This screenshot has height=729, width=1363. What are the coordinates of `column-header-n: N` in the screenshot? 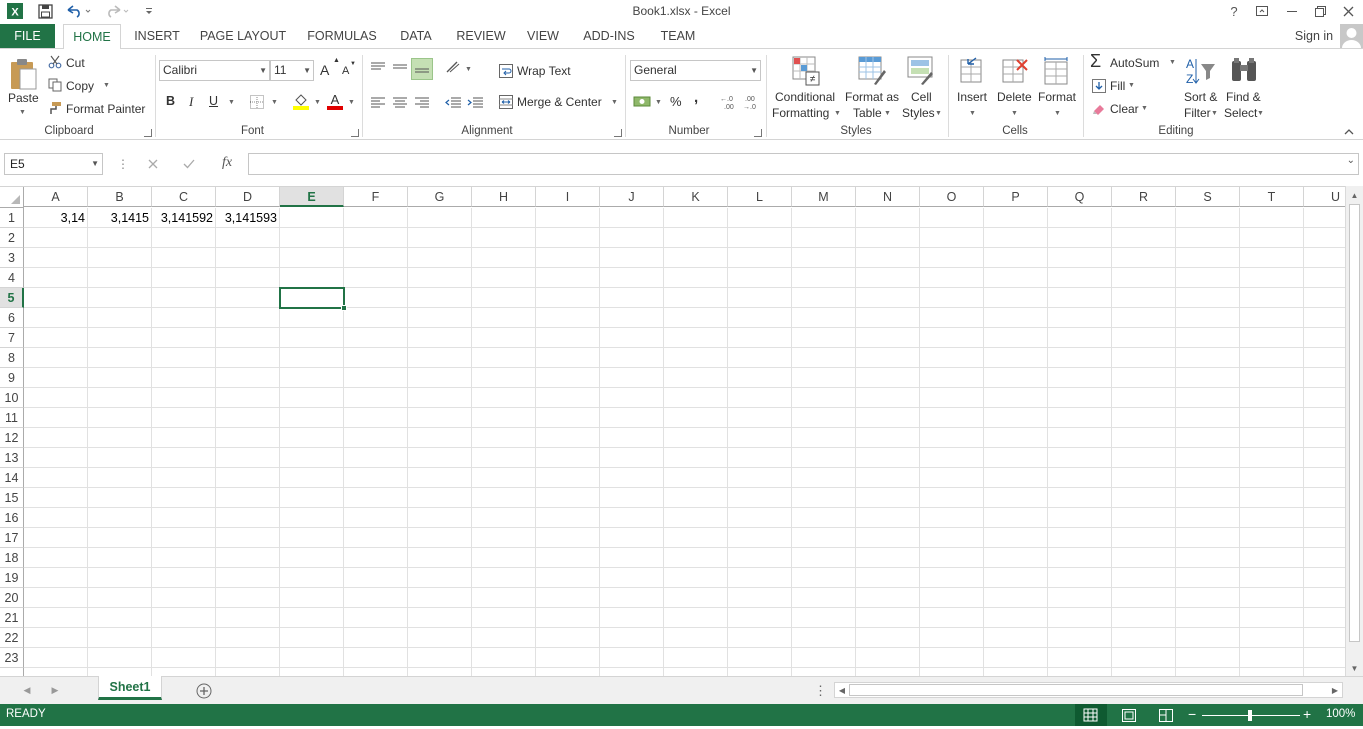 It's located at (888, 197).